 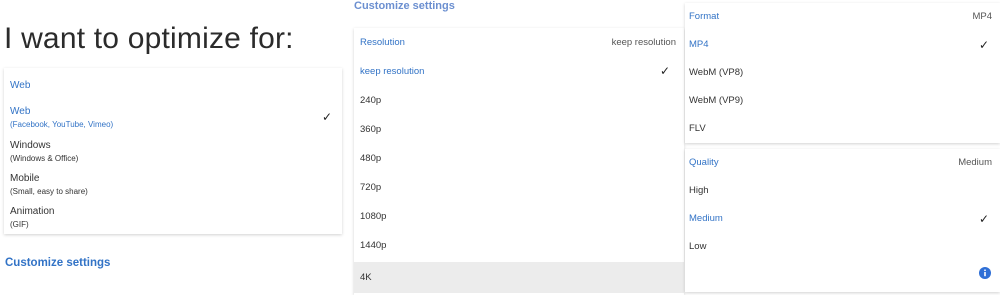 I want to click on option-windows: Windows (Windows & Office), so click(x=173, y=151).